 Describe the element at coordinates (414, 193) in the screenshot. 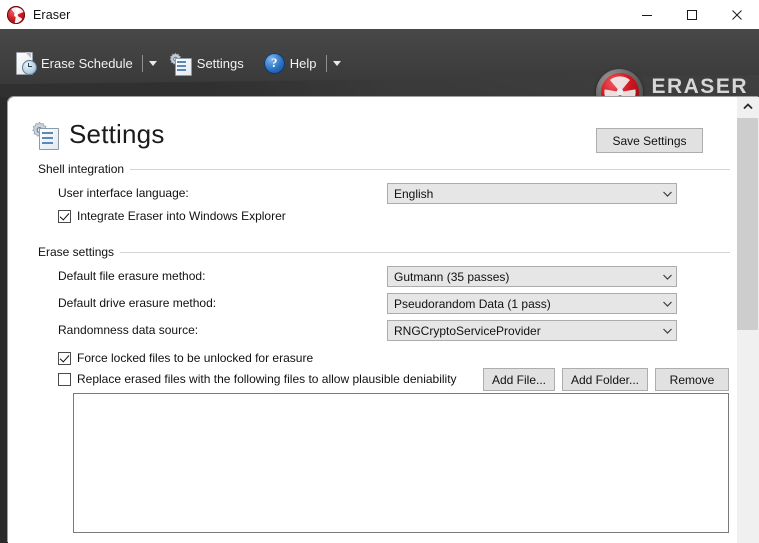

I see `ui-language-value: English` at that location.